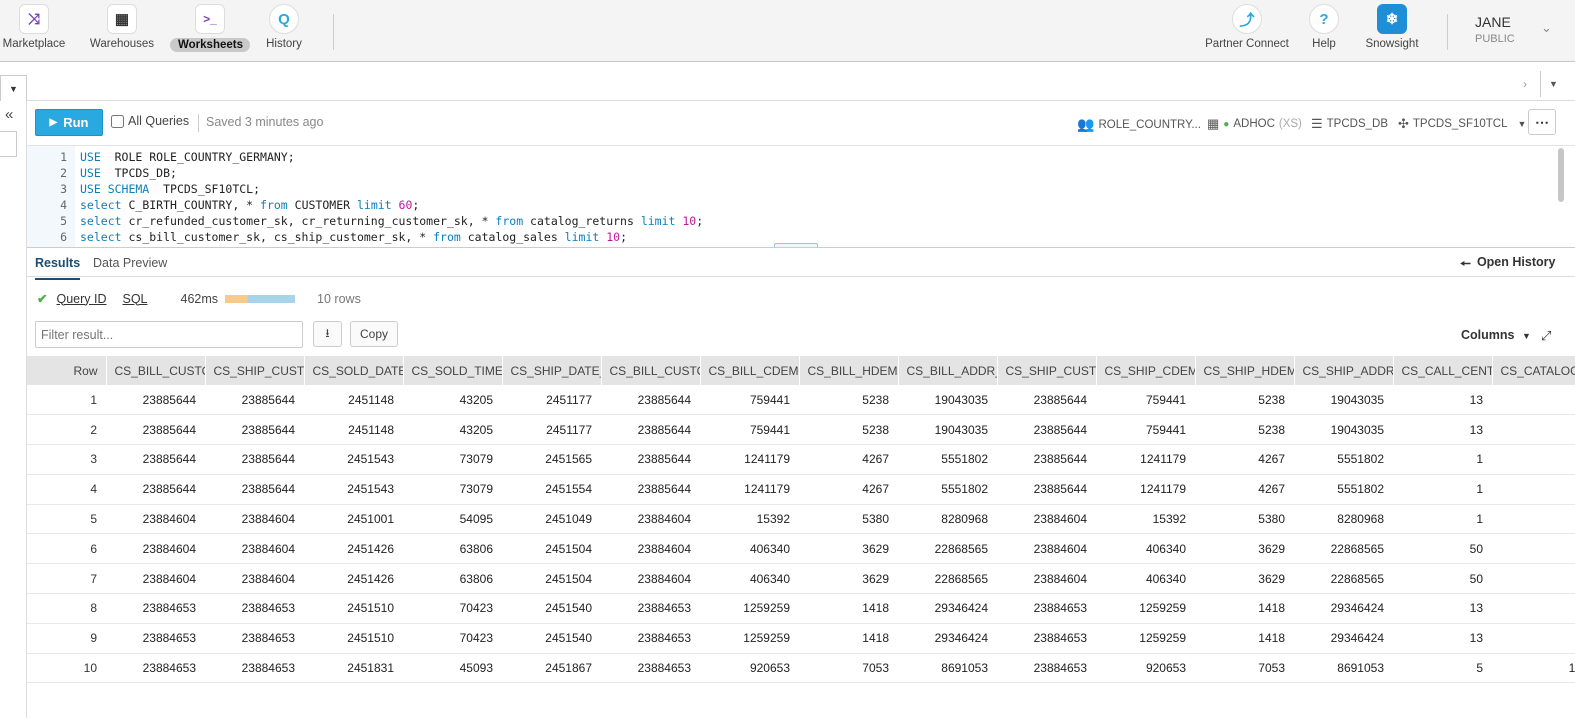  Describe the element at coordinates (1507, 265) in the screenshot. I see `open-history-button: 🠔 Open History` at that location.